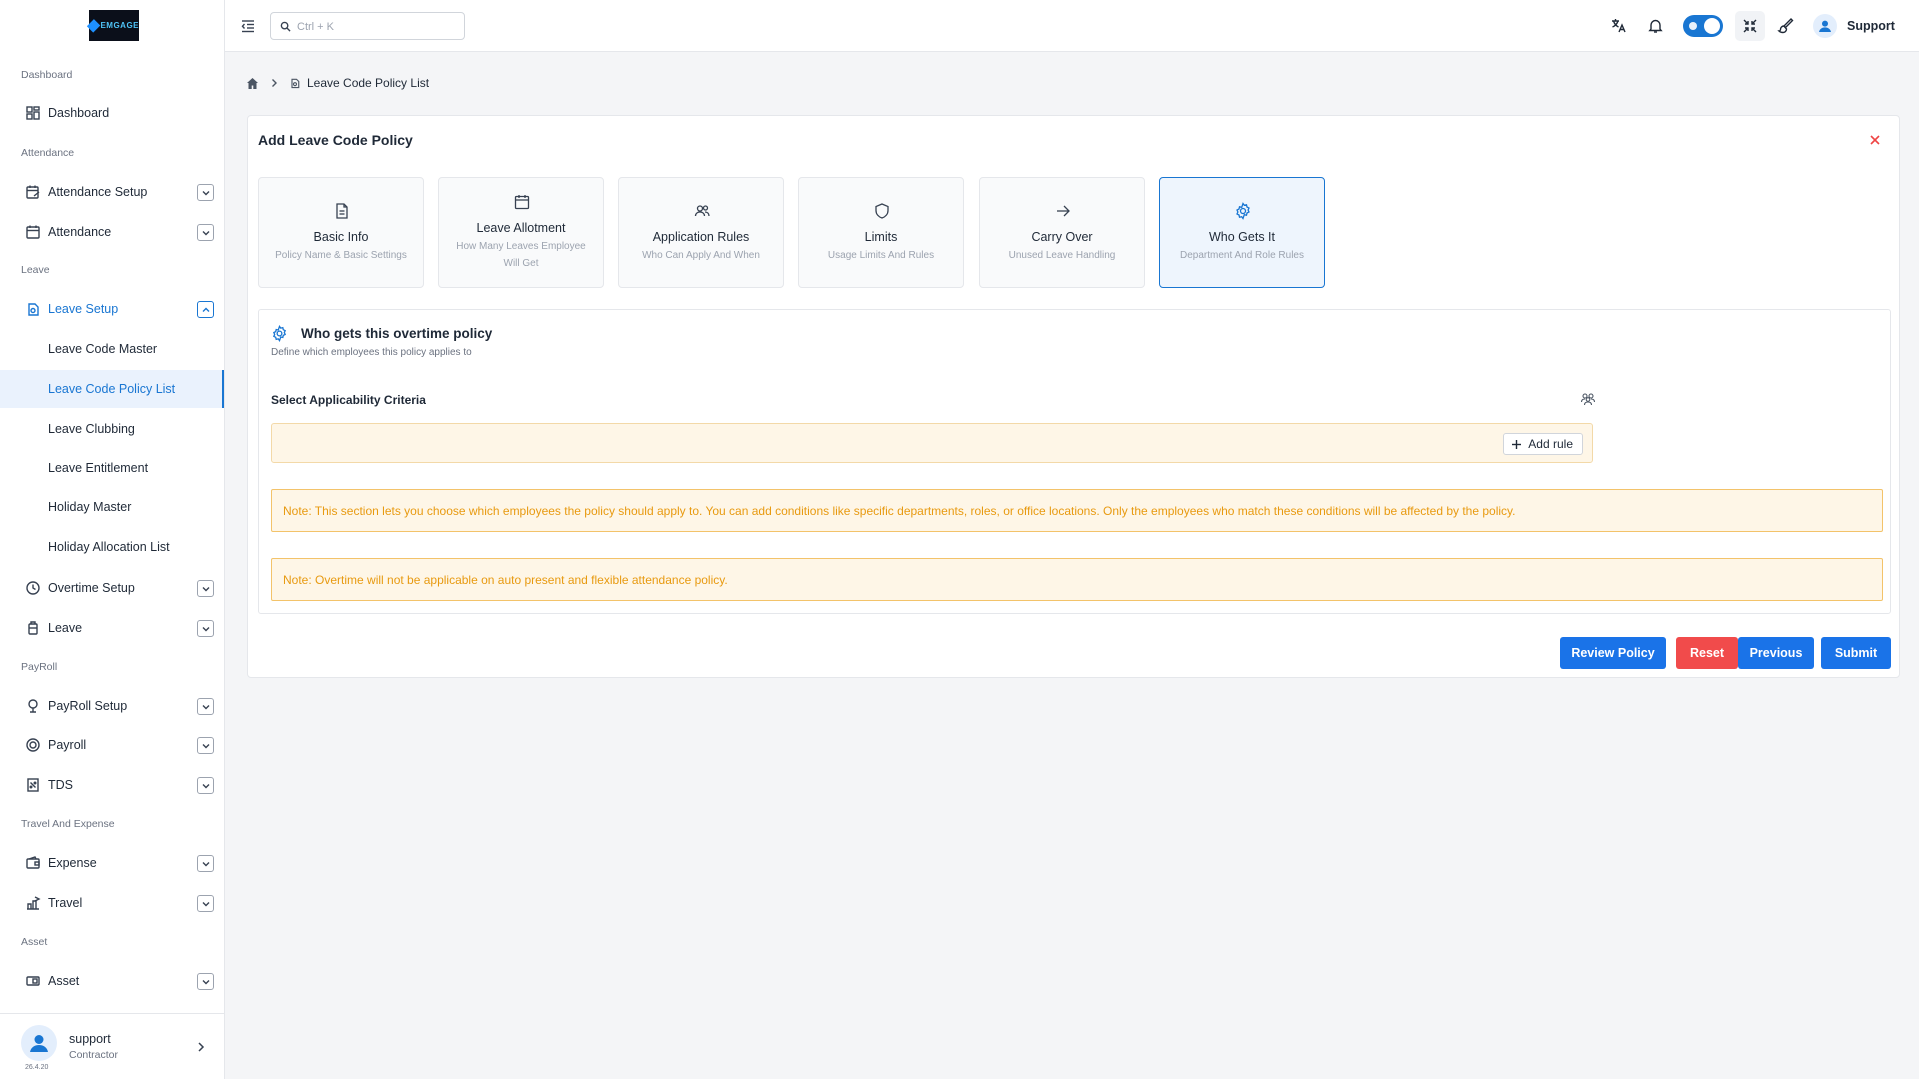 This screenshot has height=1079, width=1919. Describe the element at coordinates (112, 981) in the screenshot. I see `sidebar-item-asset: Asset` at that location.